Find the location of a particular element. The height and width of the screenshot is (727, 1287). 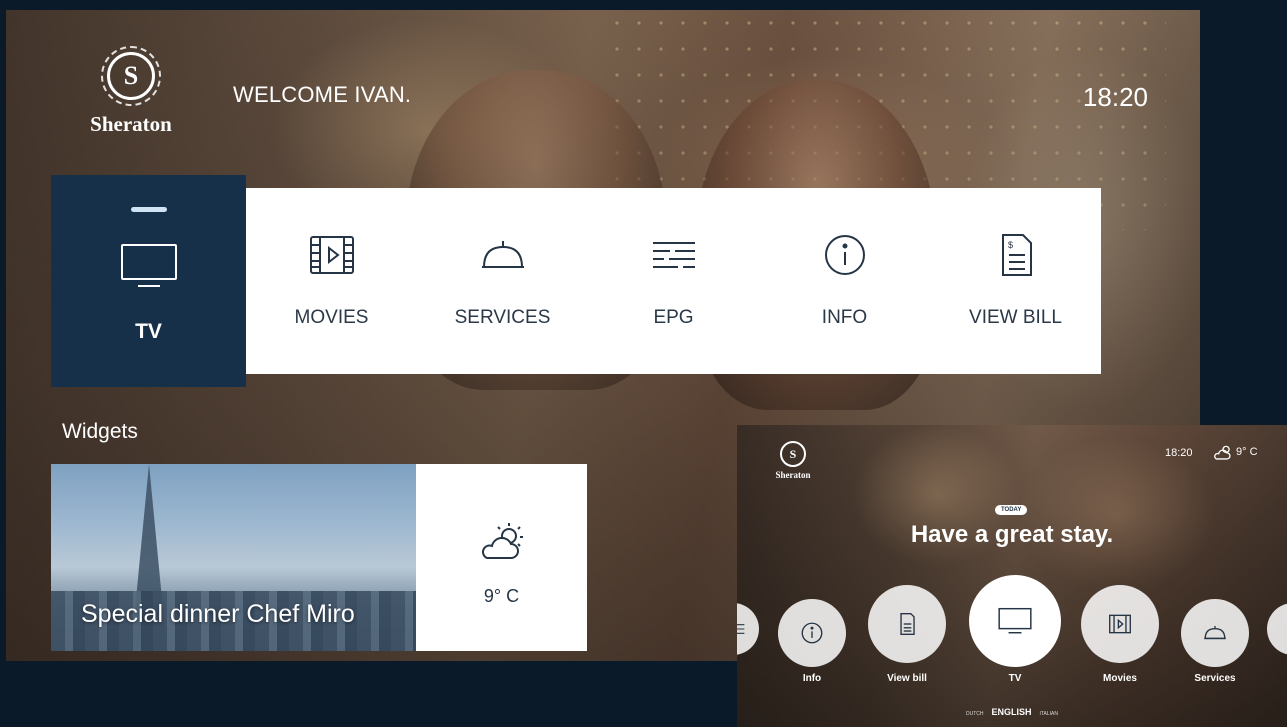

menu-label-epg: EPG is located at coordinates (673, 317).